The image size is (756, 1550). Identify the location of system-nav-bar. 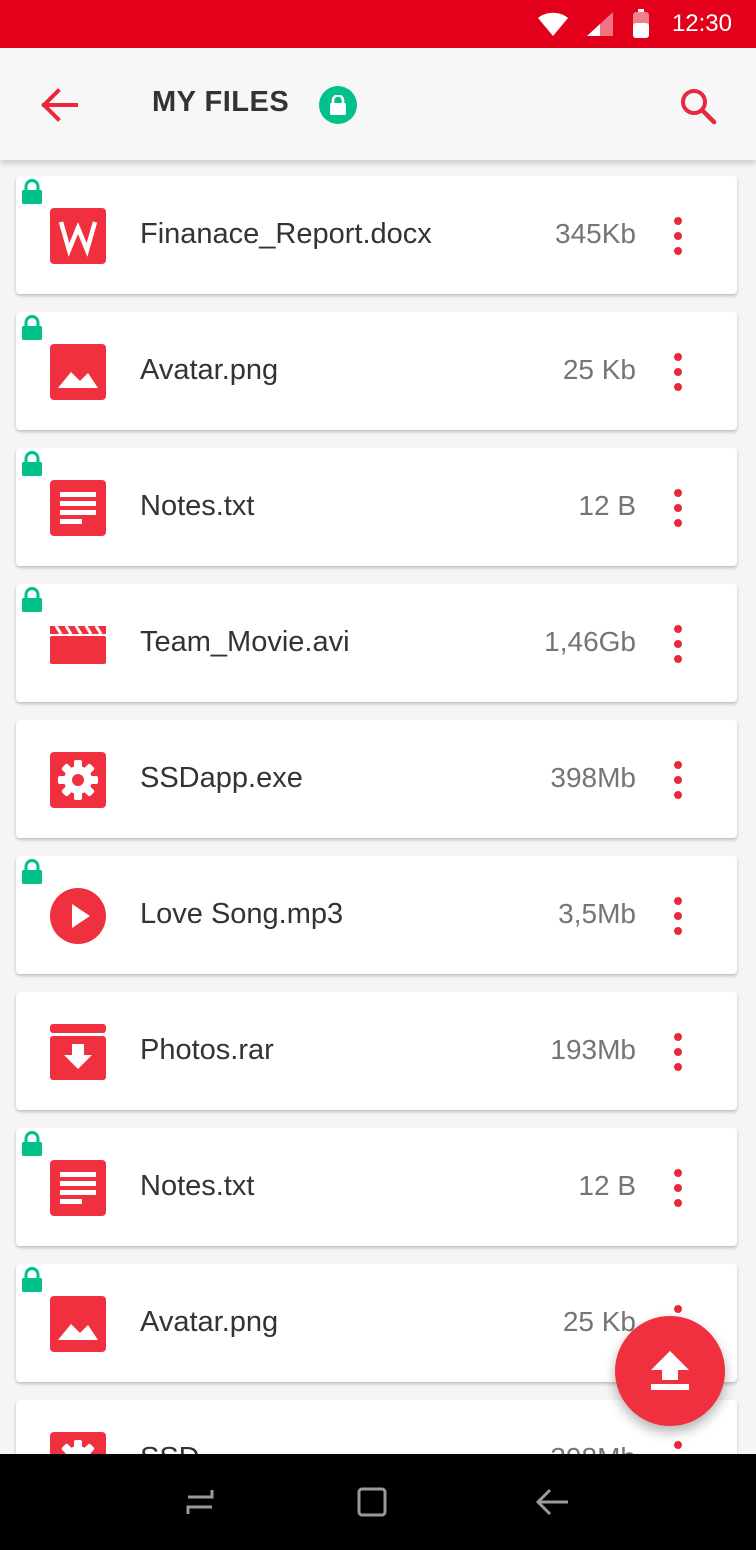
(378, 1502).